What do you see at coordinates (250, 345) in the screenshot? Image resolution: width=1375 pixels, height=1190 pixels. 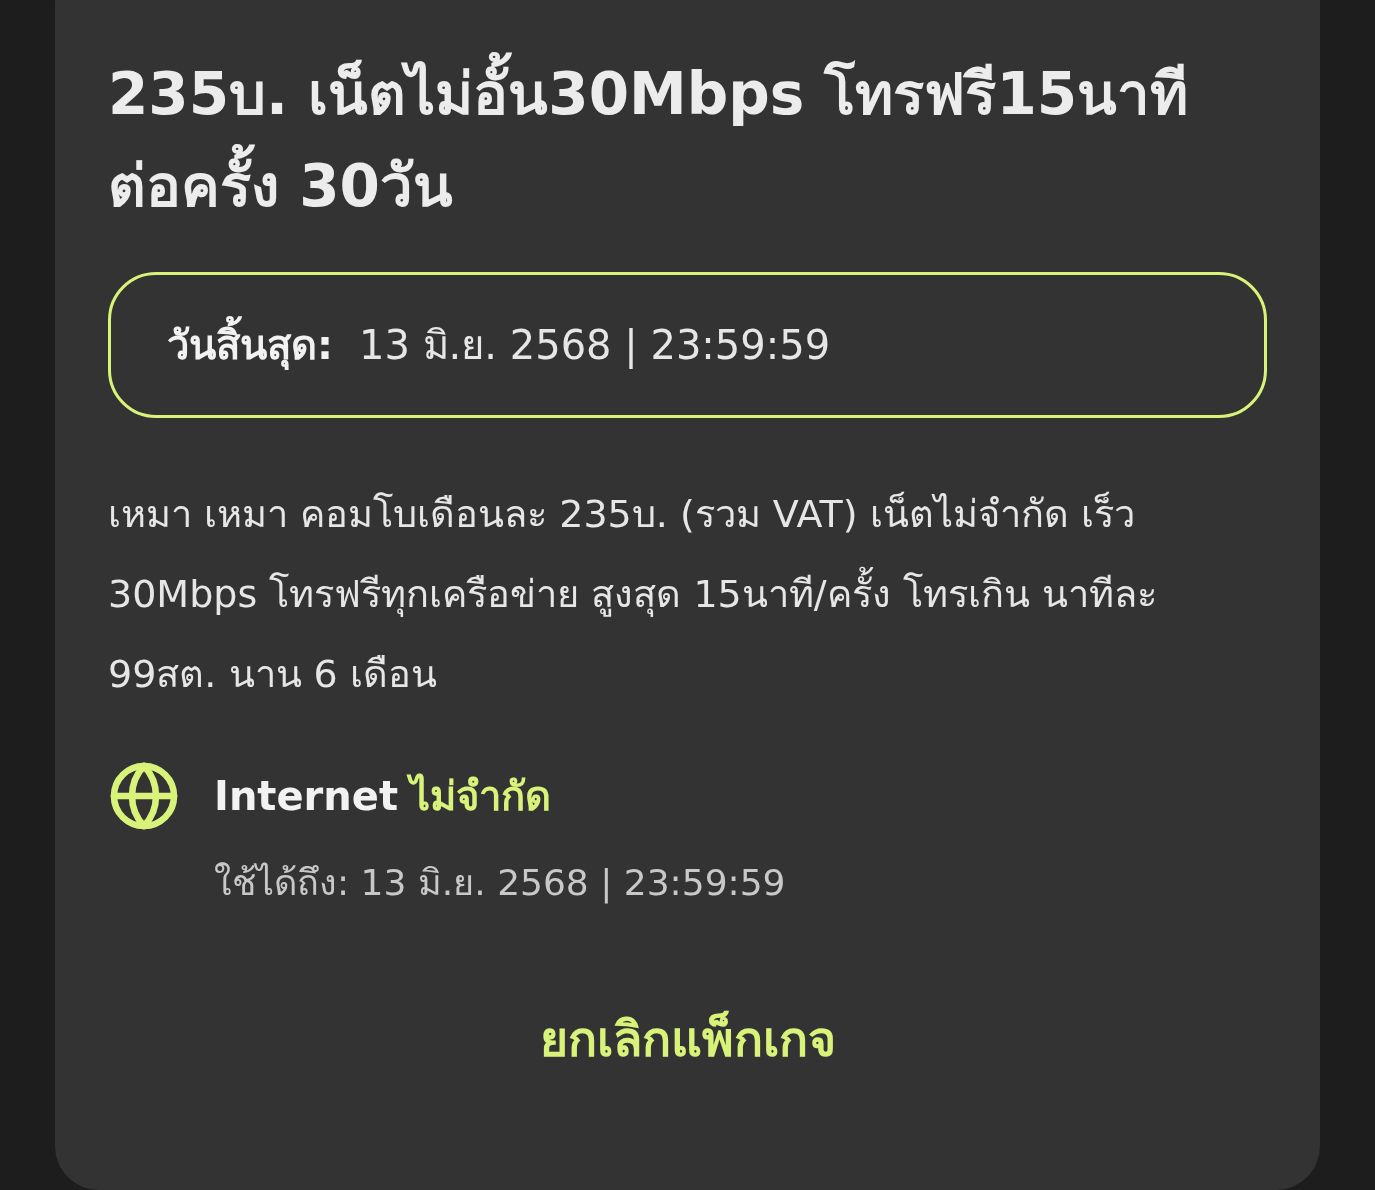 I see `expiry-label: วันสิ้นสุด:` at bounding box center [250, 345].